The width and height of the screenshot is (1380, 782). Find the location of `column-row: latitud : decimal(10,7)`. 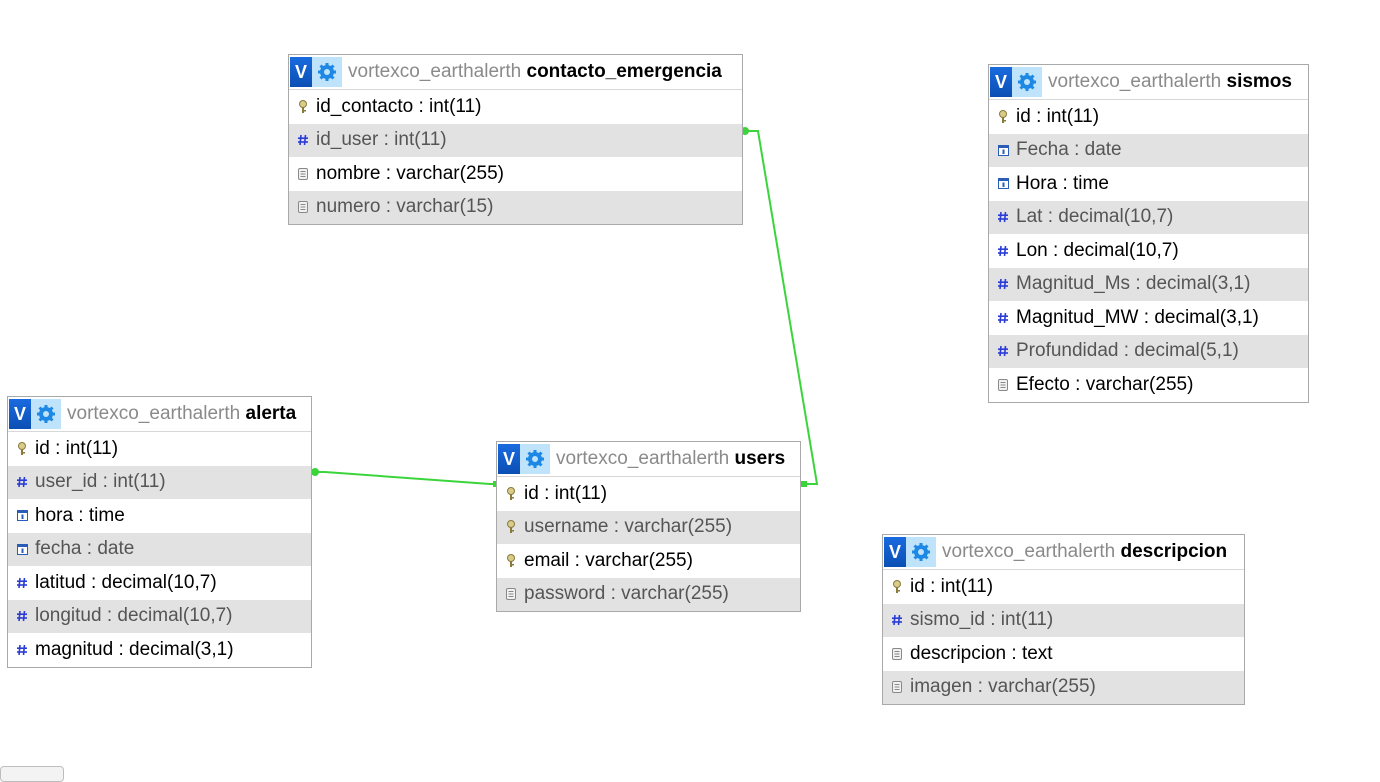

column-row: latitud : decimal(10,7) is located at coordinates (159, 583).